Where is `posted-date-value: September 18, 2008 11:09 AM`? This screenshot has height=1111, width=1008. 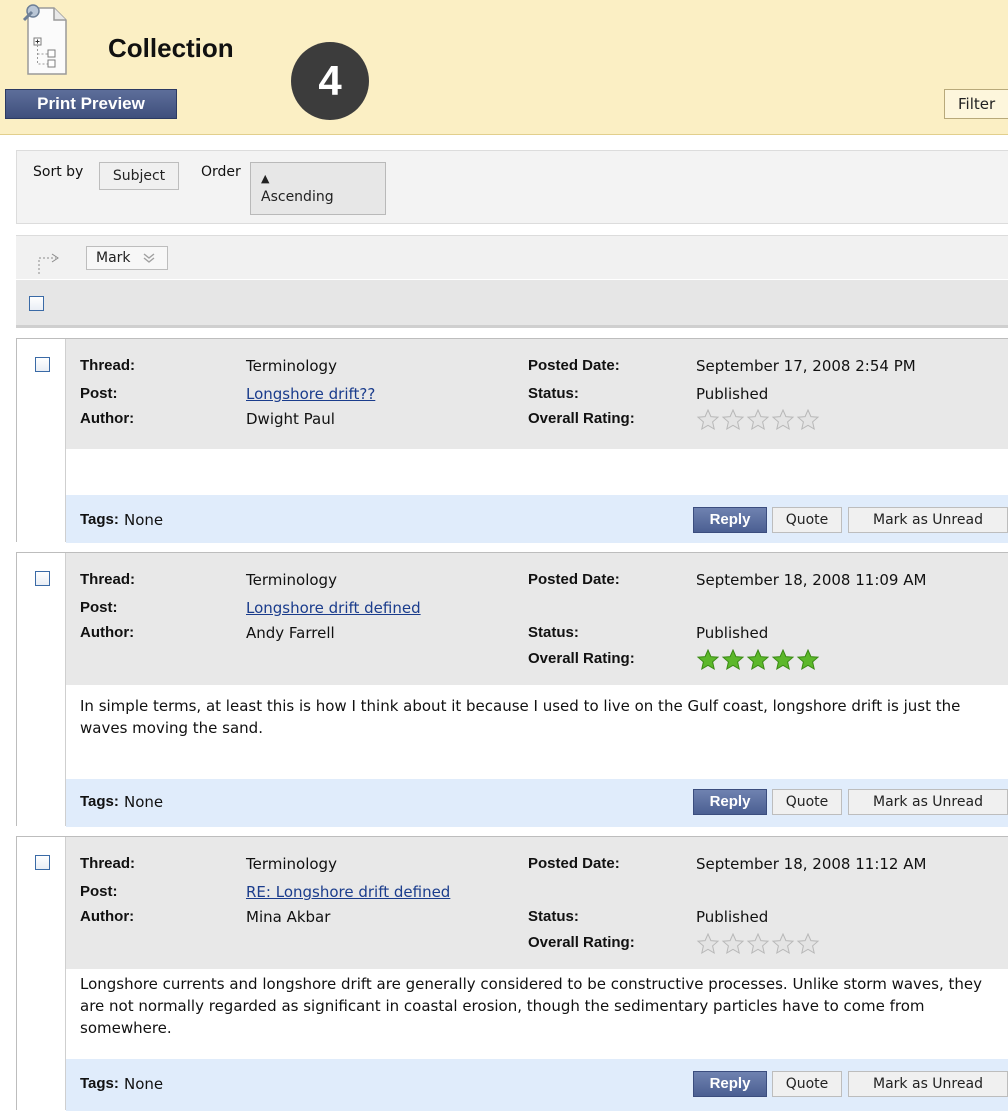 posted-date-value: September 18, 2008 11:09 AM is located at coordinates (811, 580).